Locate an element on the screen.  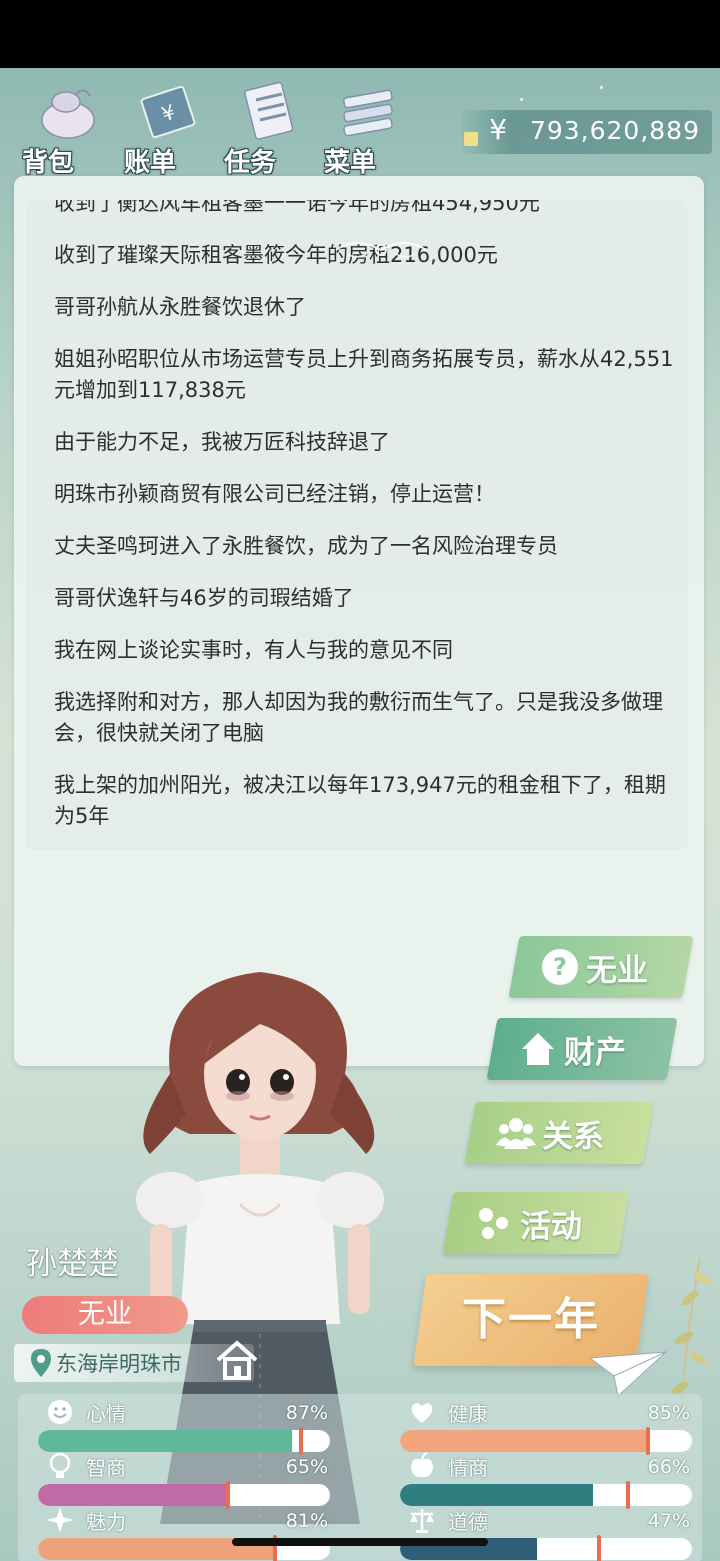
log-entry: 我在网上谈论实事时，有人与我的意见不同 is located at coordinates (253, 650).